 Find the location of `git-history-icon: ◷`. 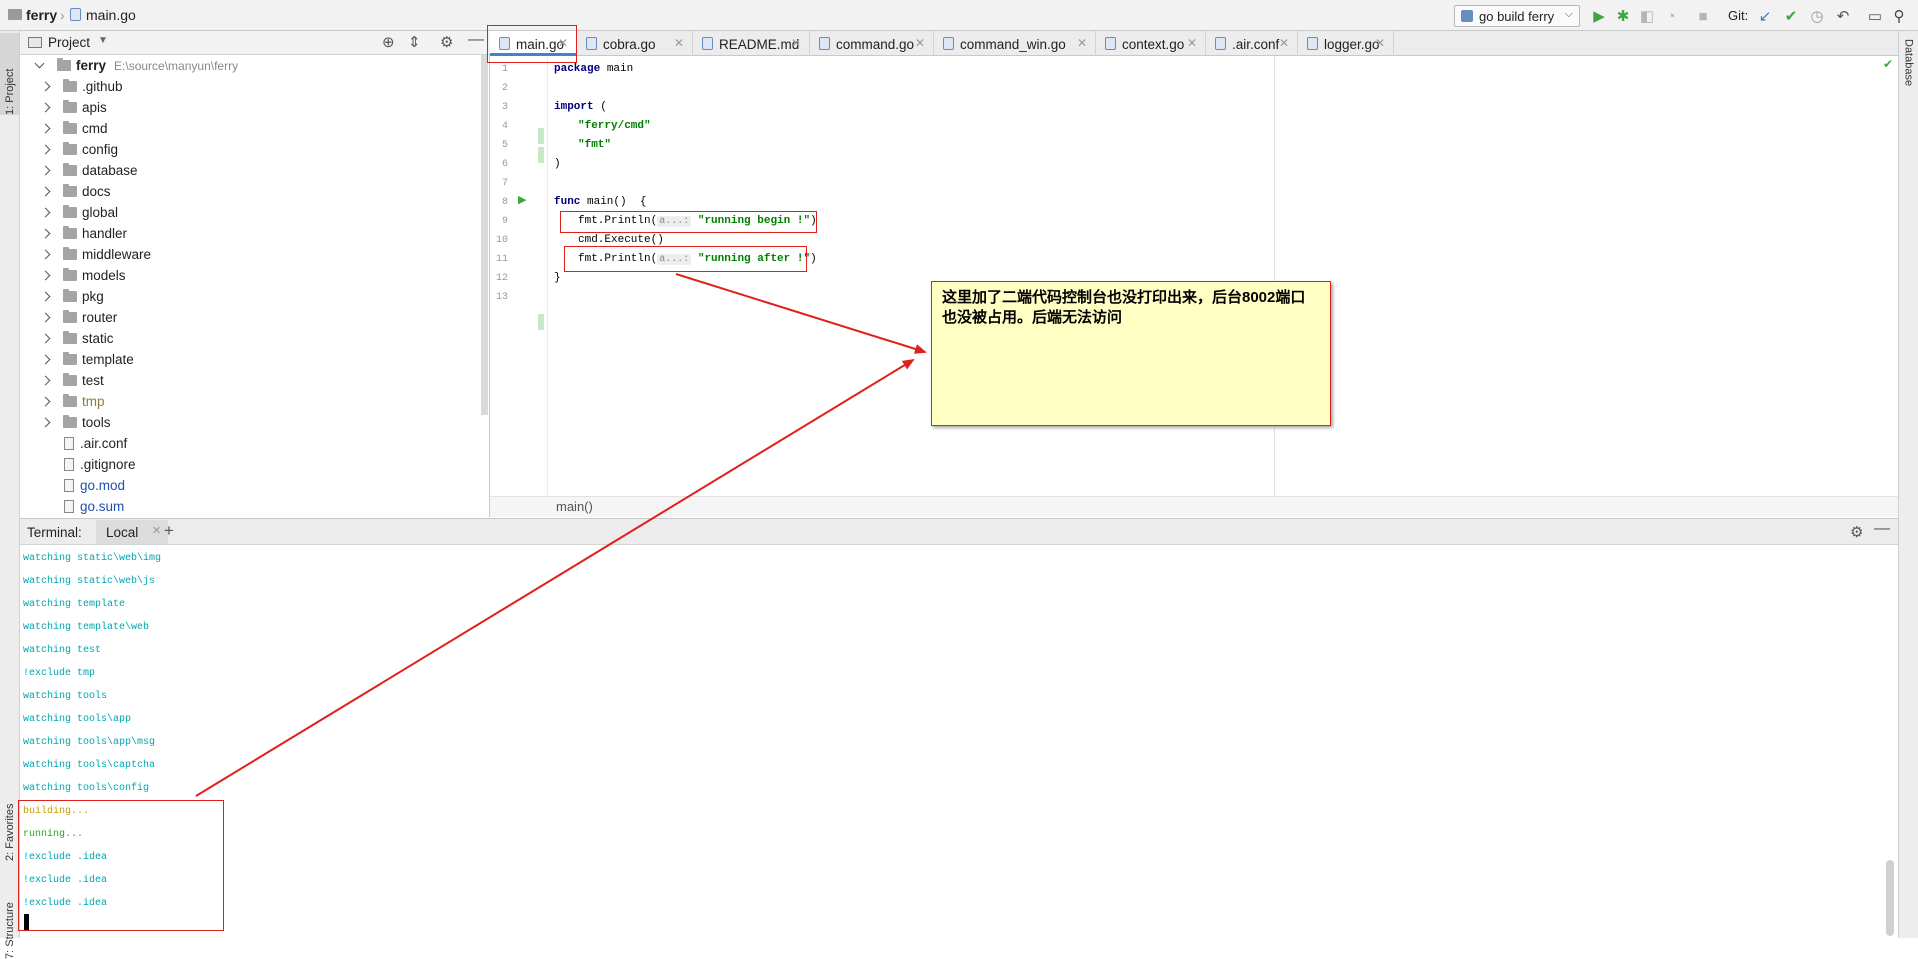

git-history-icon: ◷ is located at coordinates (1817, 16).